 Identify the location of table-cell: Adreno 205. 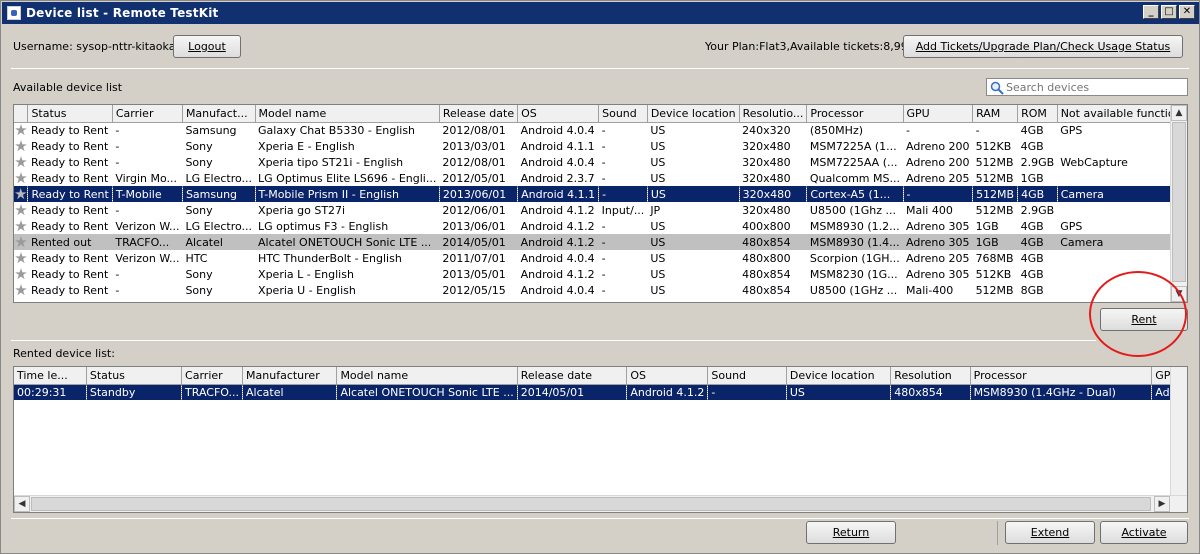
(938, 258).